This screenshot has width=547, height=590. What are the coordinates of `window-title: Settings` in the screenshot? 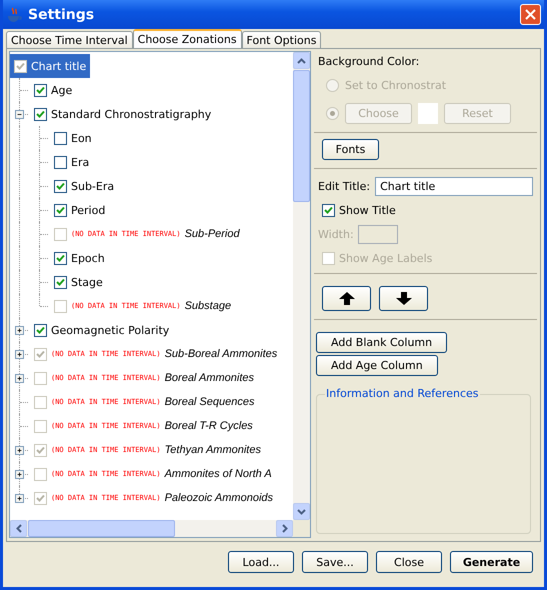 It's located at (62, 14).